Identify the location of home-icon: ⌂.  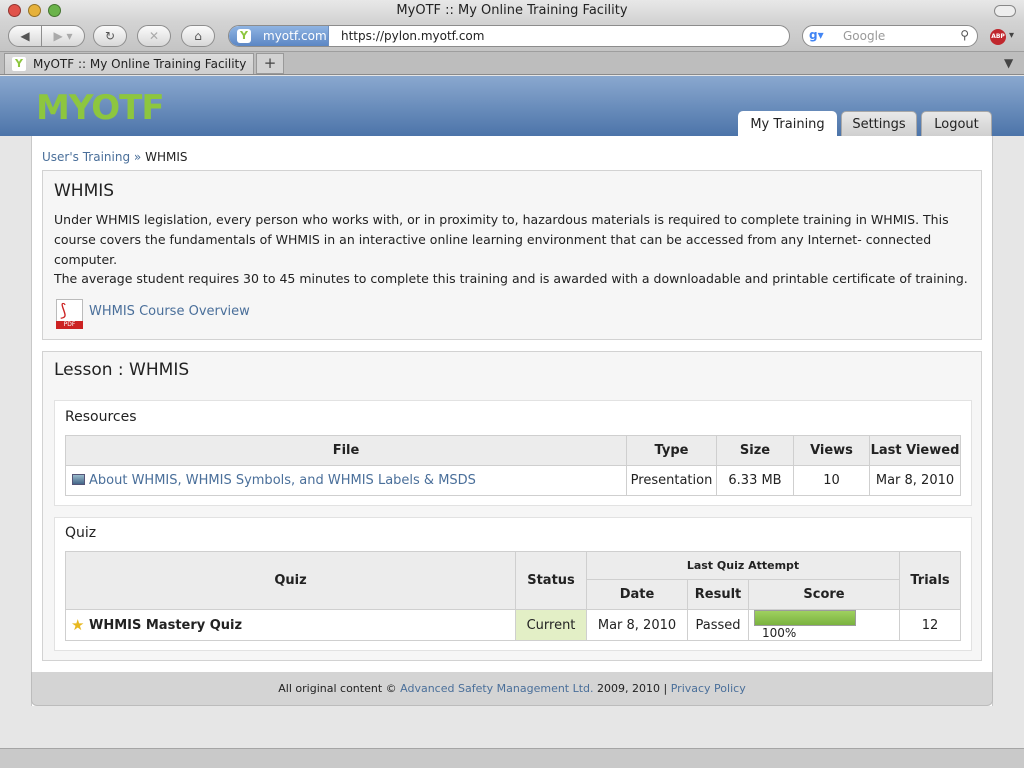
(198, 36).